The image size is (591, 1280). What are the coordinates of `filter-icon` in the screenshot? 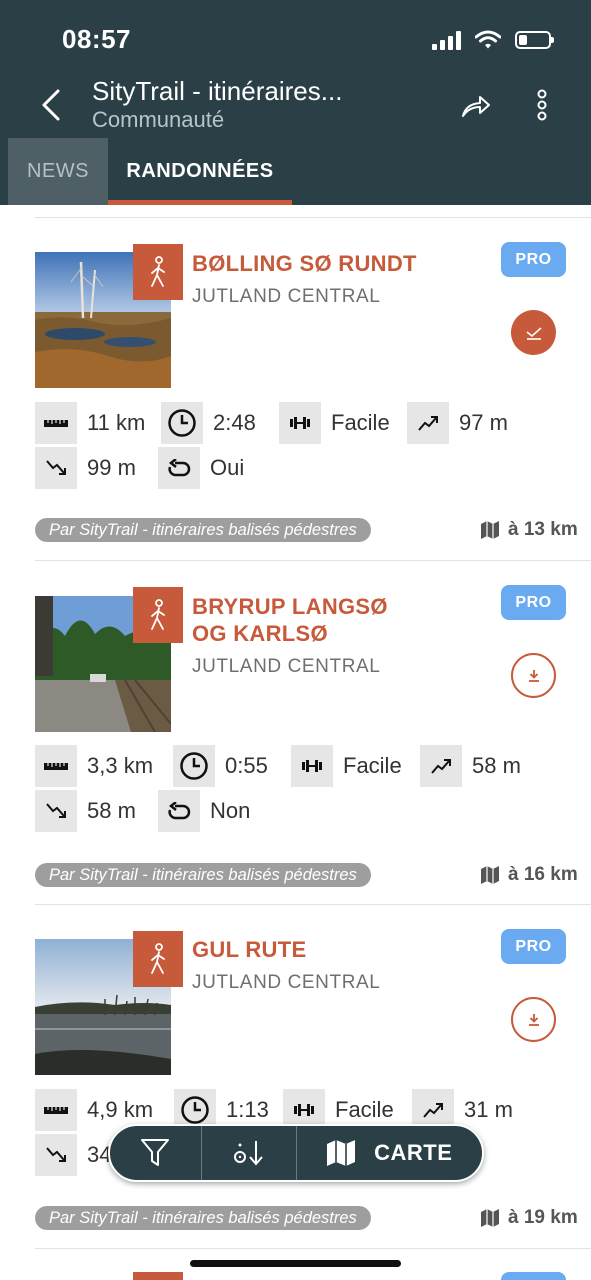 It's located at (155, 1152).